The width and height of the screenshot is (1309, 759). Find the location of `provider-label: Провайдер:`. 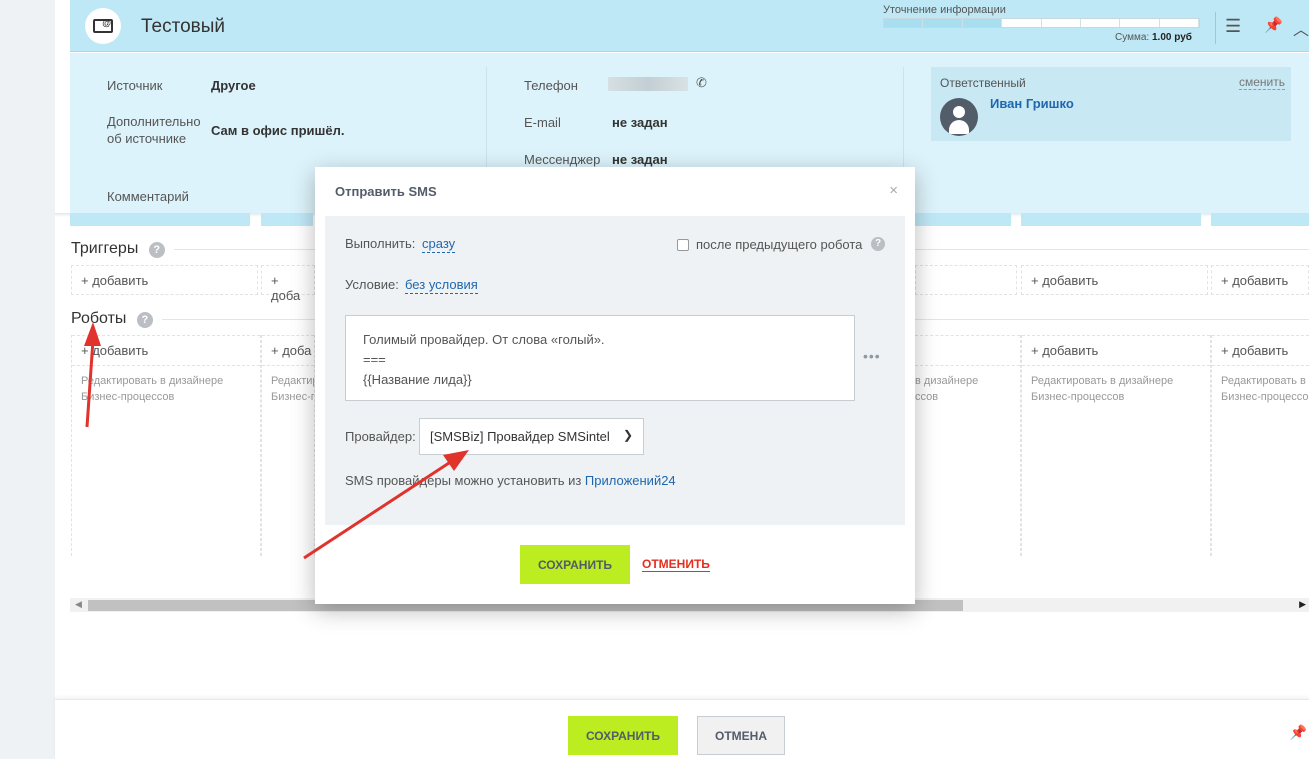

provider-label: Провайдер: is located at coordinates (380, 436).